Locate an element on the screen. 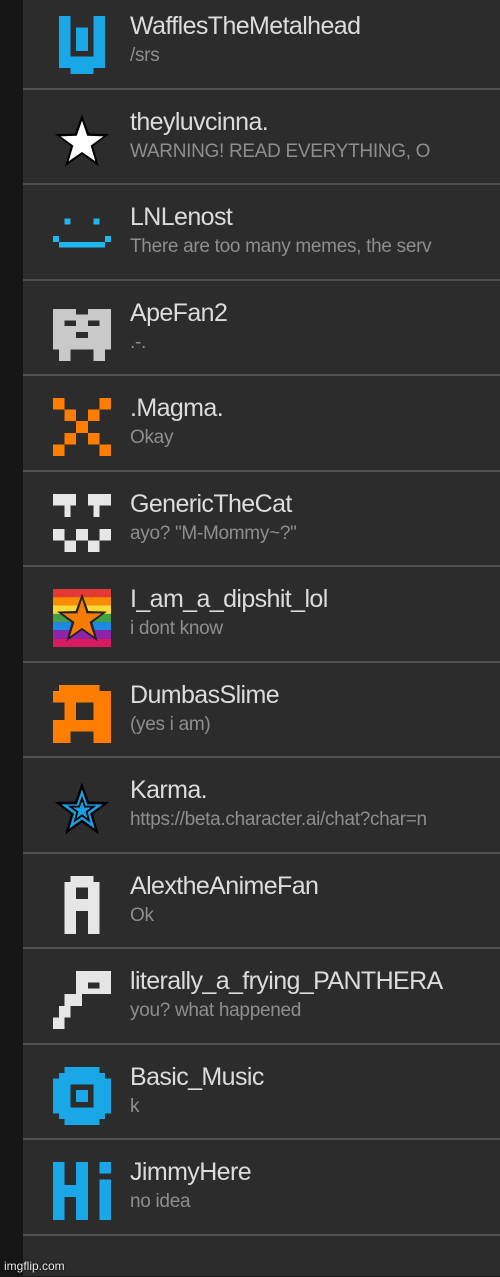 The height and width of the screenshot is (1277, 500). watermark: imgflip.com is located at coordinates (34, 1266).